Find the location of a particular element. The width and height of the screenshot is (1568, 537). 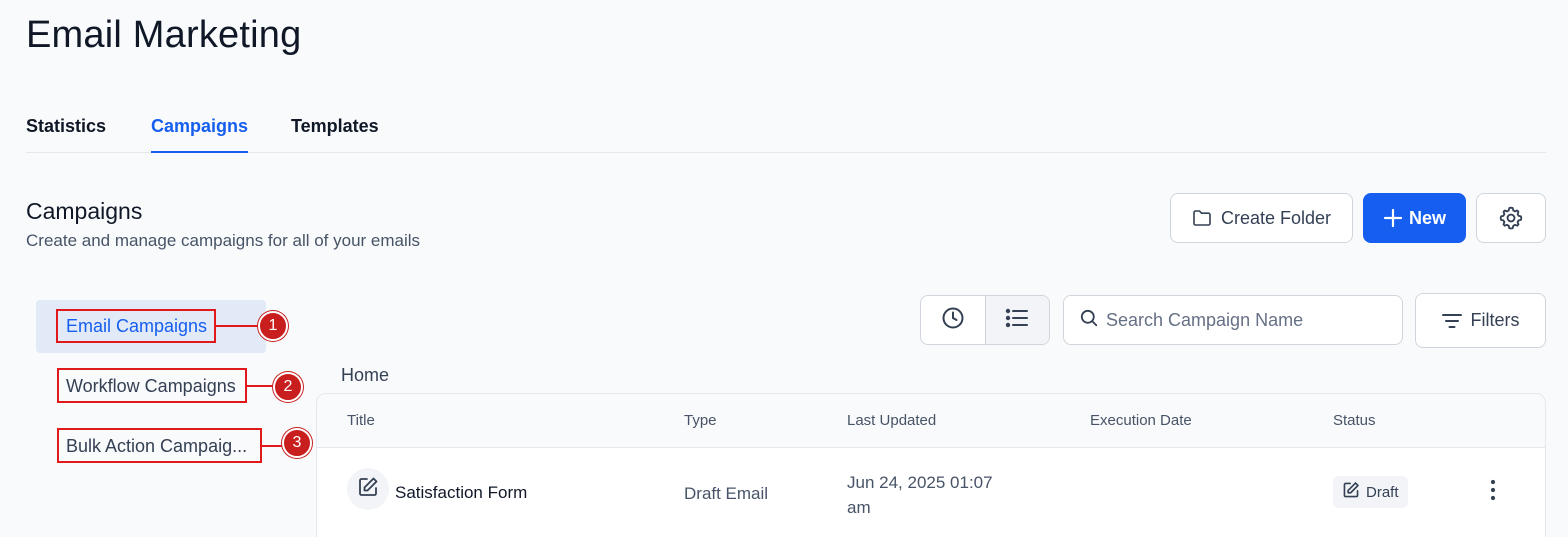

new-label: New is located at coordinates (1427, 217).